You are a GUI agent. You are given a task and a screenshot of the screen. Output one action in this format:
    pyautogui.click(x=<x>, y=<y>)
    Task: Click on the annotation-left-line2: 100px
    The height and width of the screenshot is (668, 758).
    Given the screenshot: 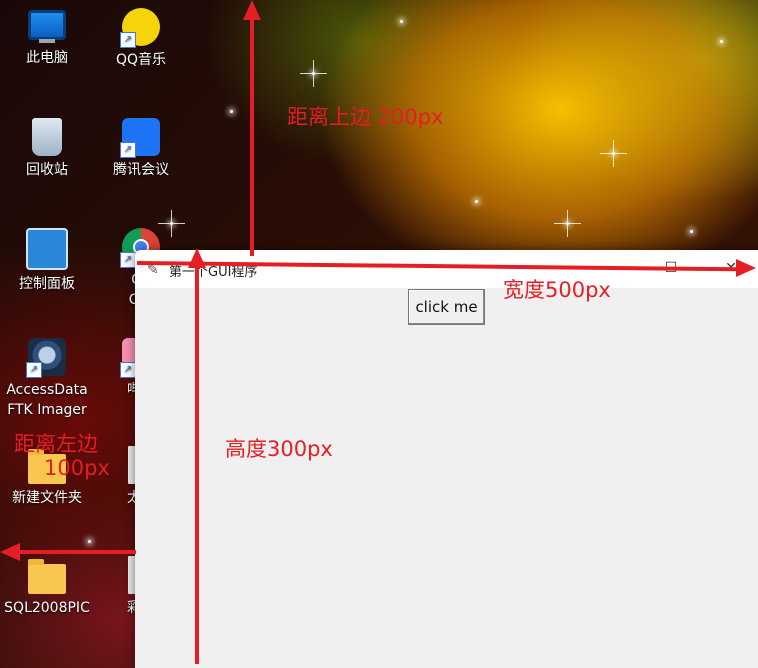 What is the action you would take?
    pyautogui.click(x=77, y=468)
    